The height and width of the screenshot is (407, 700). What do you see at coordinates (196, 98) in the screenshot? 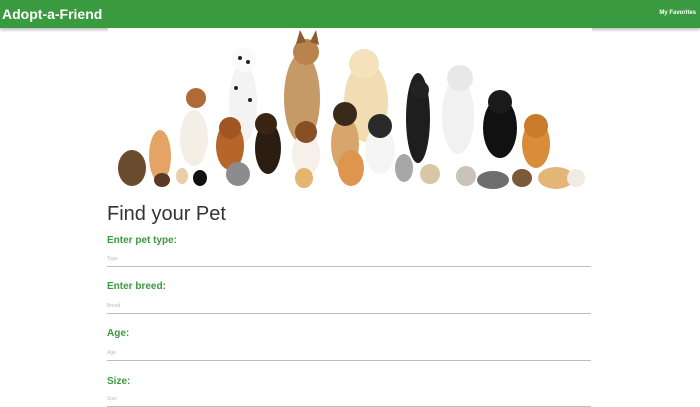
I see `terrier-head` at bounding box center [196, 98].